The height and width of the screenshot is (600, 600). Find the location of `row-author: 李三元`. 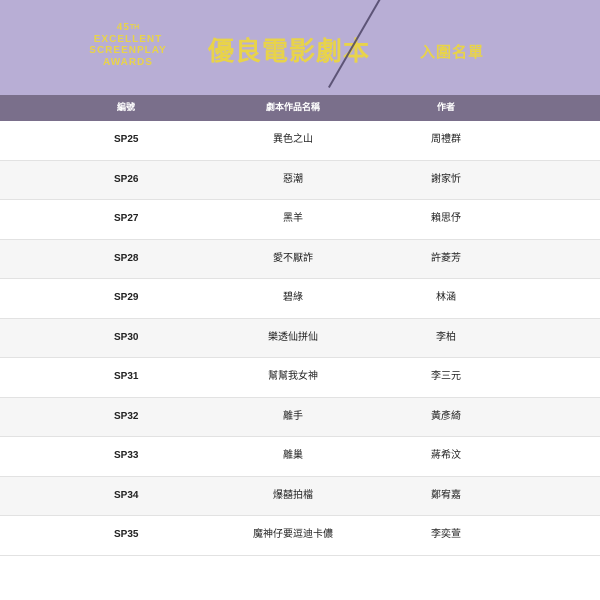

row-author: 李三元 is located at coordinates (446, 376).